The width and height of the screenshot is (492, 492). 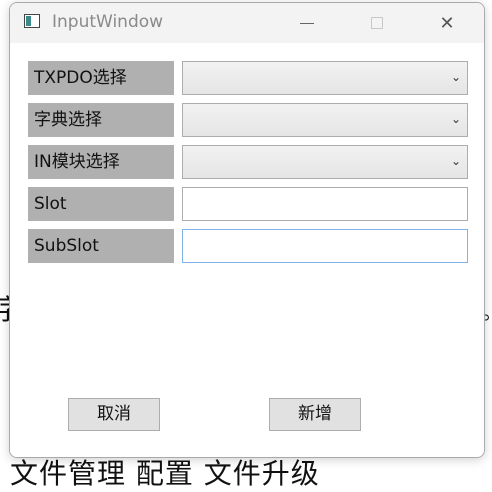 I want to click on maximize-icon, so click(x=377, y=23).